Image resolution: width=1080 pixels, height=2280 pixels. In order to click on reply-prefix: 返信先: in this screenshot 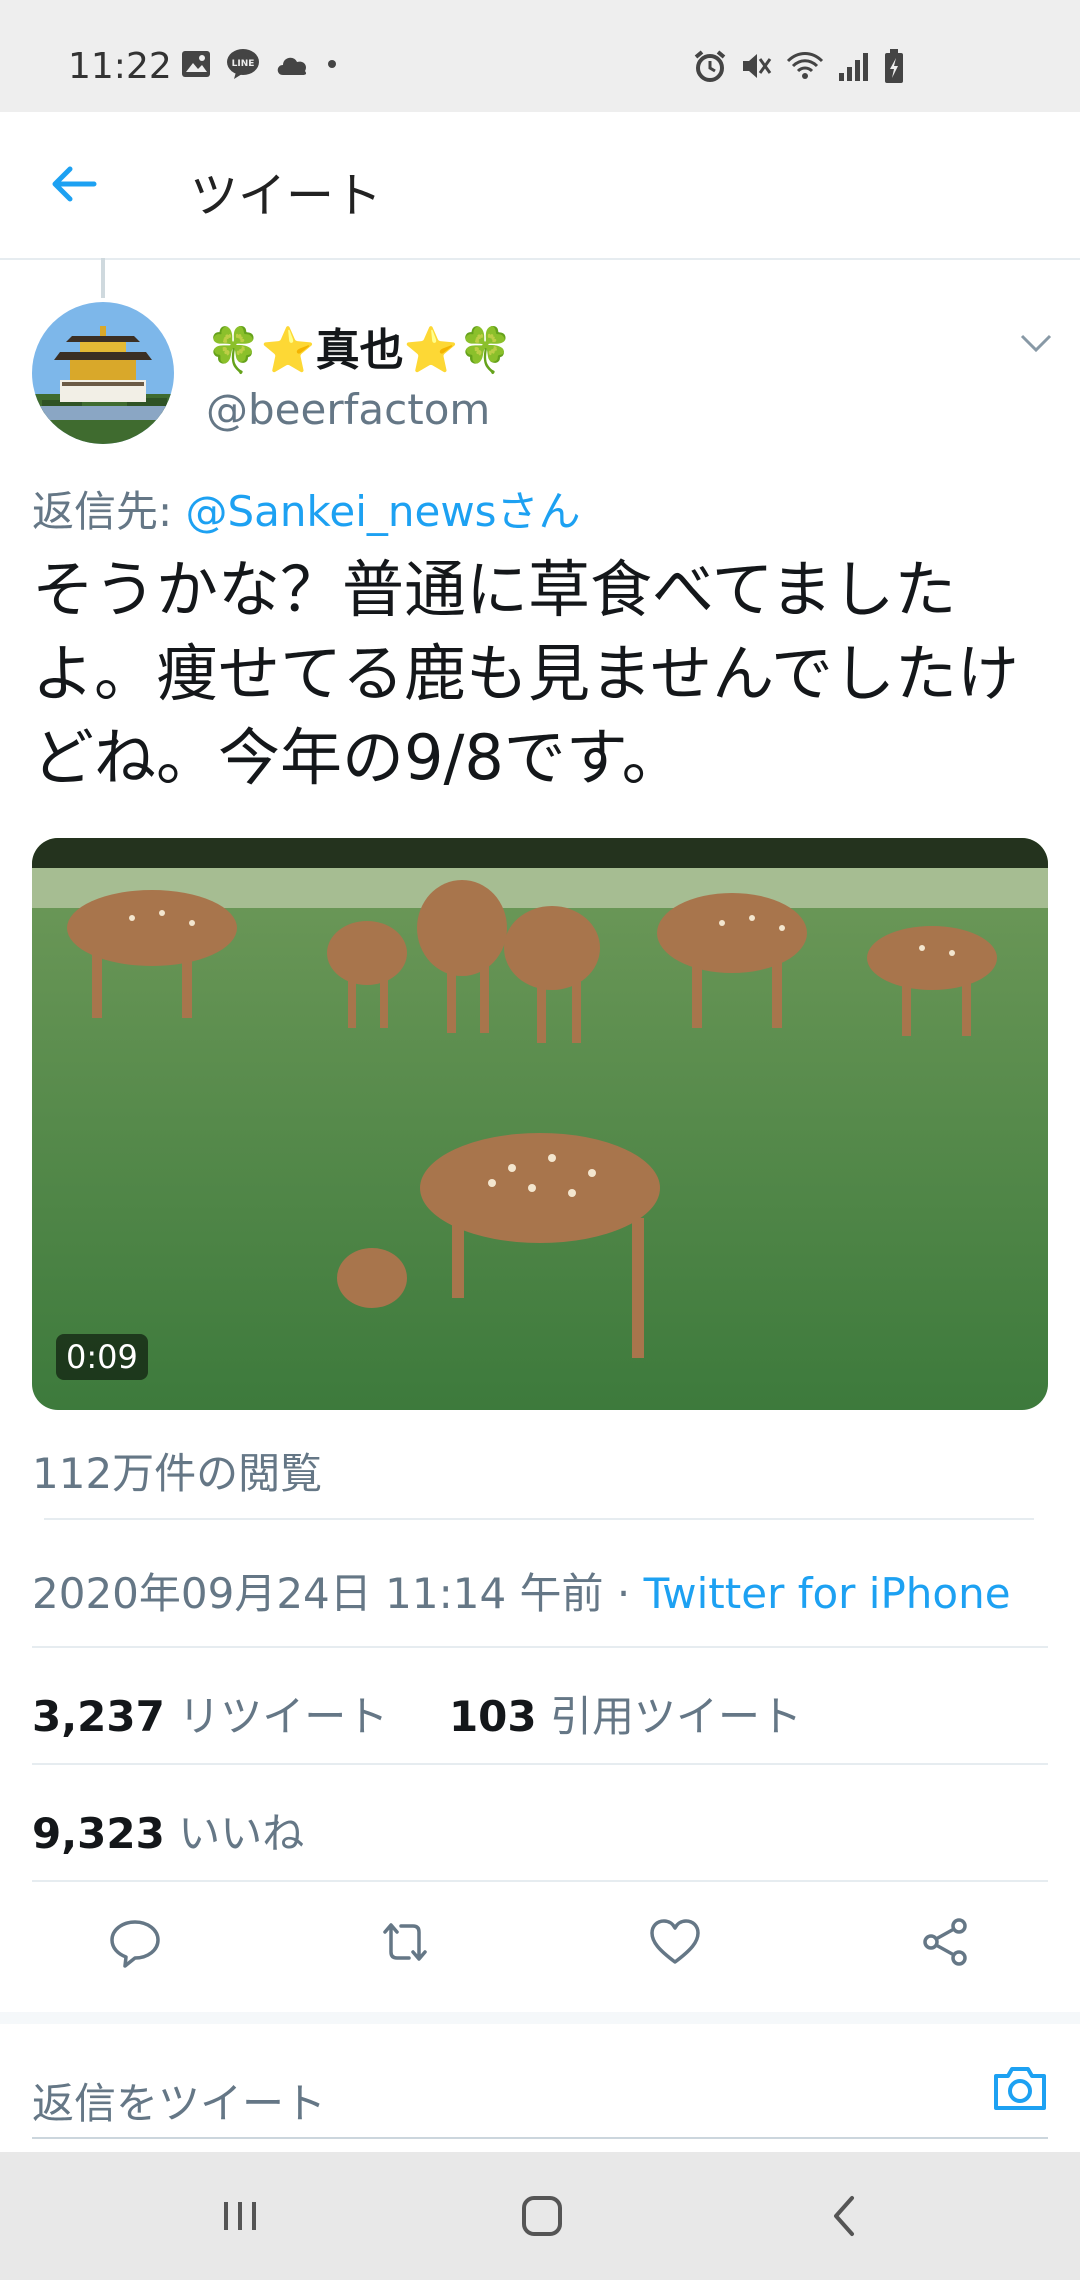, I will do `click(109, 511)`.